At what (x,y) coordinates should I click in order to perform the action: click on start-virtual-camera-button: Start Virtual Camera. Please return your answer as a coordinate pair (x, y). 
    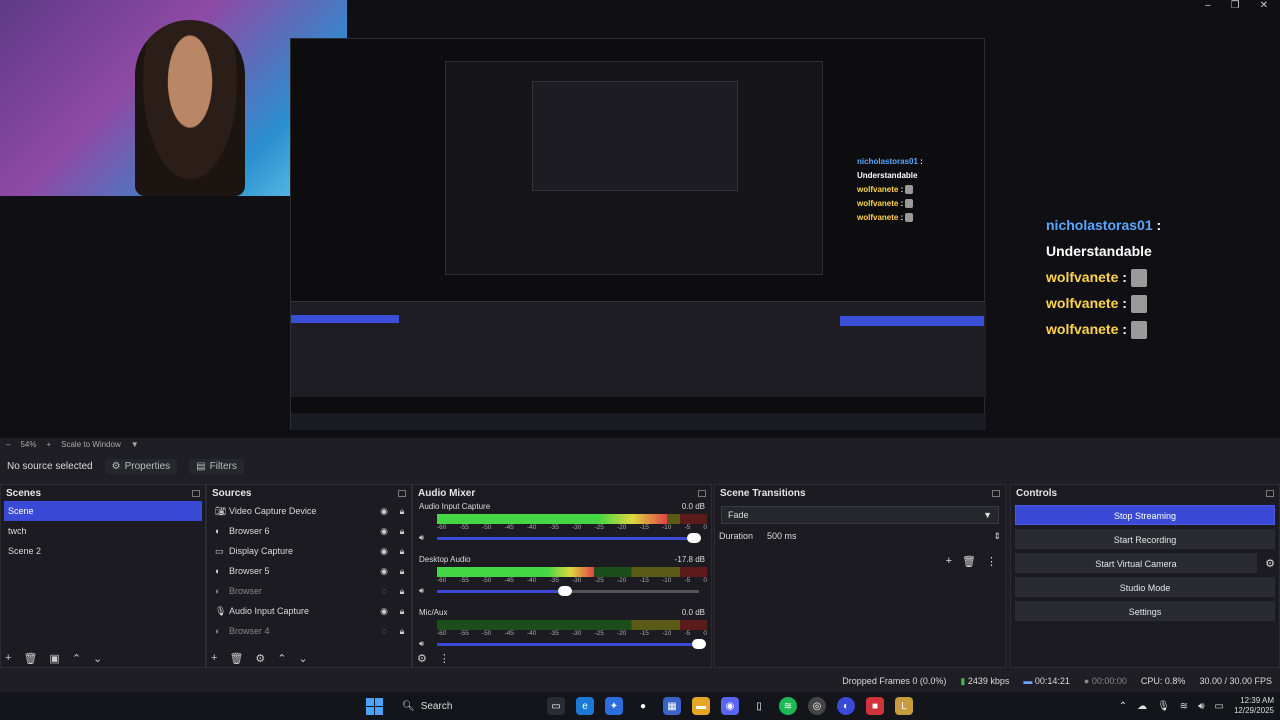
    Looking at the image, I should click on (1136, 563).